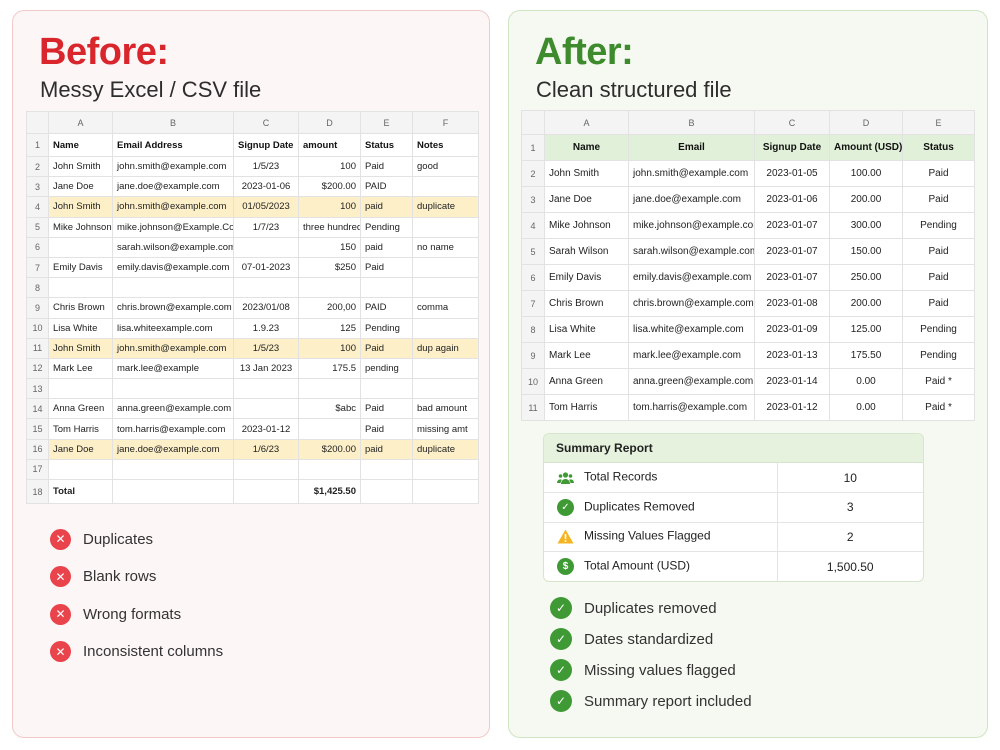 This screenshot has width=1000, height=750. What do you see at coordinates (691, 251) in the screenshot?
I see `table-cell: sarah.wilson@example.com` at bounding box center [691, 251].